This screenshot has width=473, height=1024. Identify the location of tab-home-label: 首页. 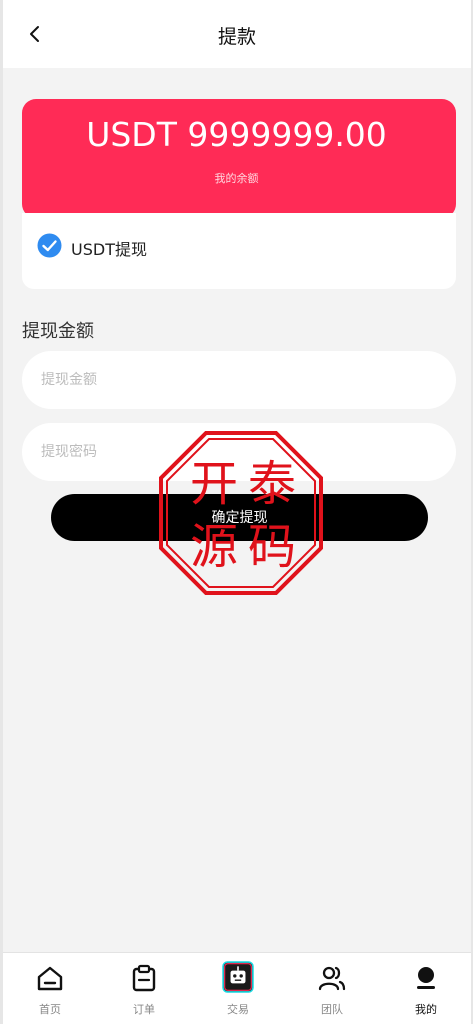
(50, 1009).